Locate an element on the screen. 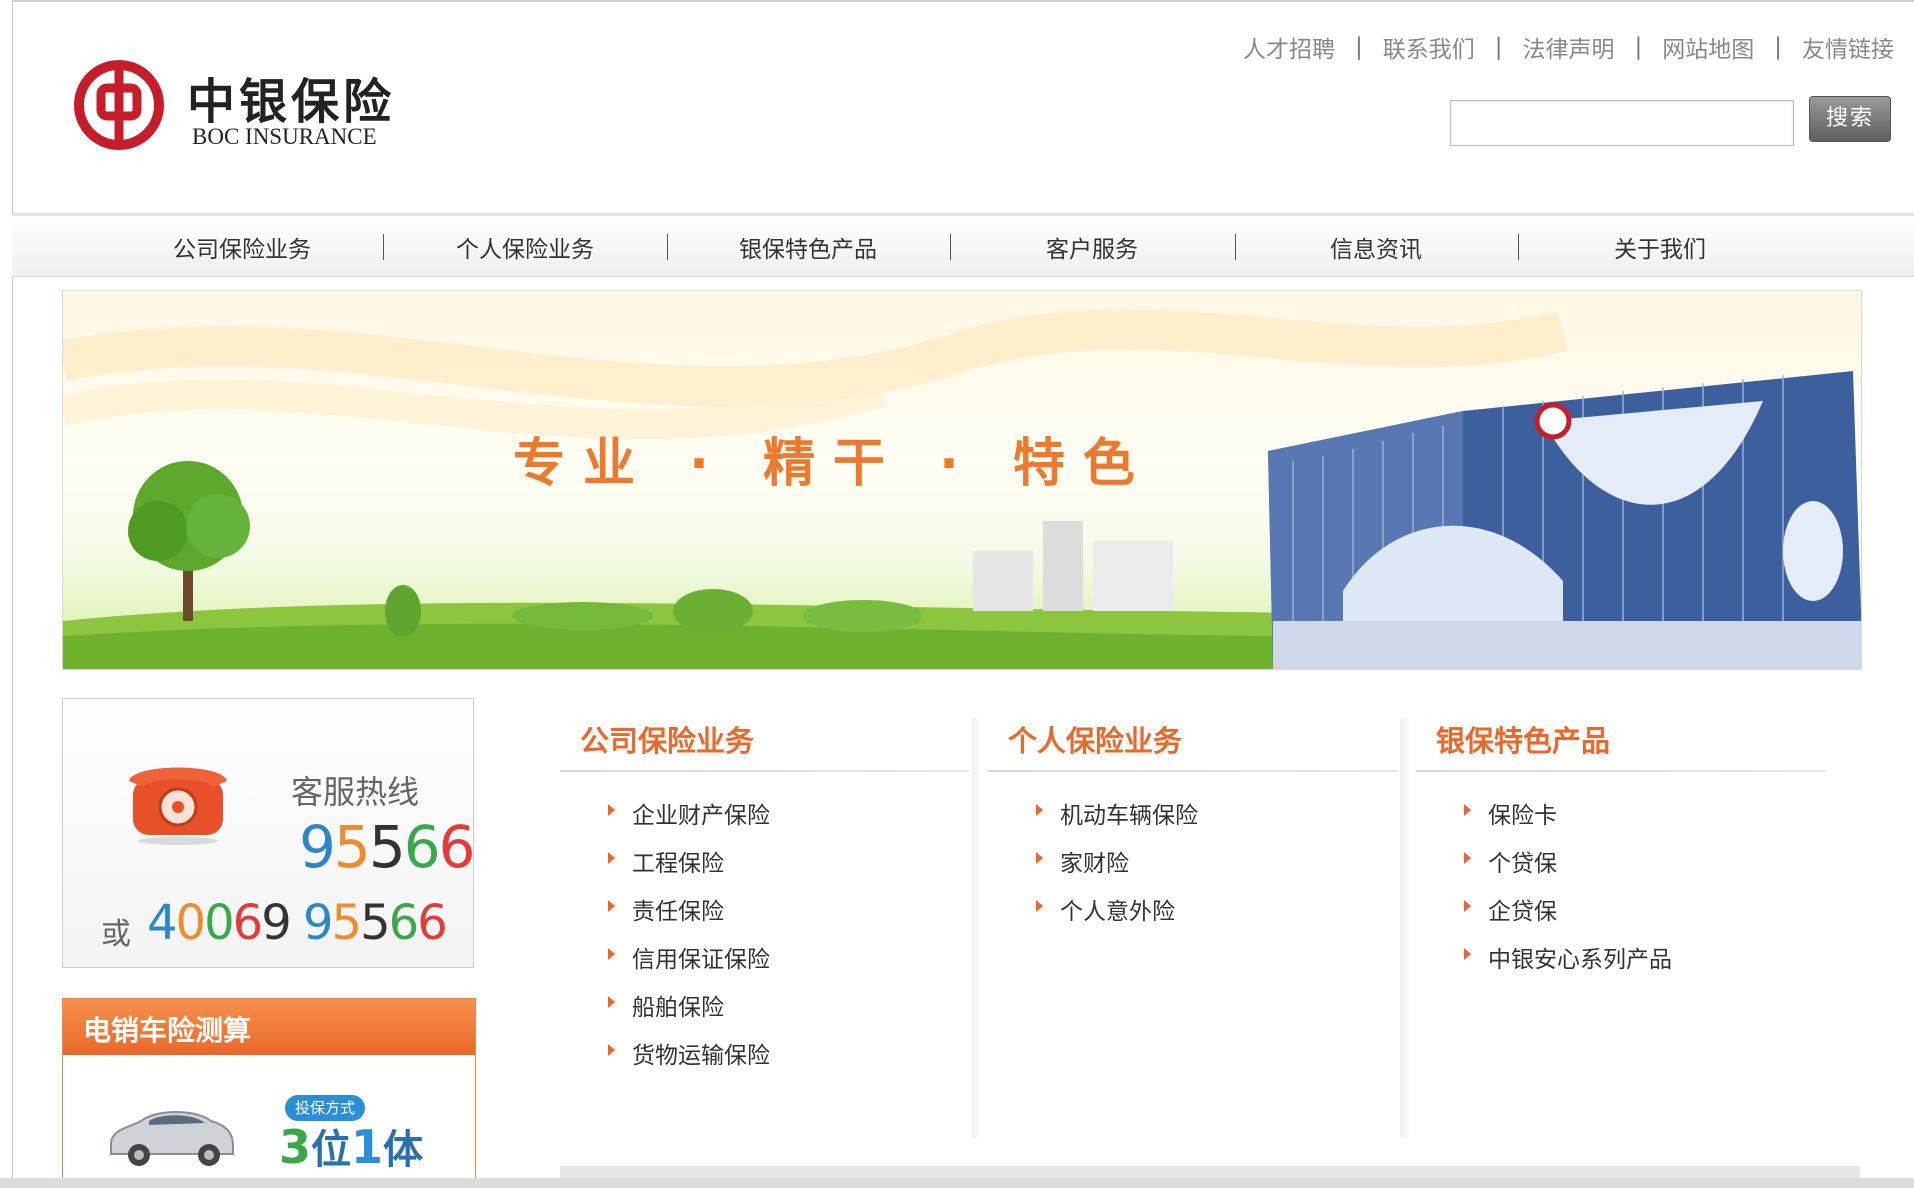 The image size is (1914, 1188). nav-item-bancassurance-products: 银保特色产品 is located at coordinates (808, 247).